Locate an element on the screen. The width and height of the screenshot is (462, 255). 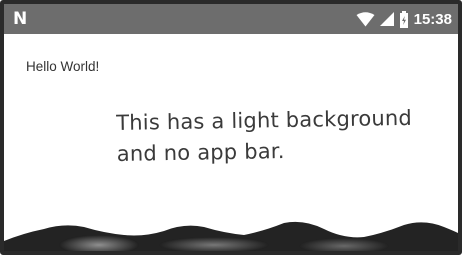
annotation-line-2: and no app bar. is located at coordinates (200, 152).